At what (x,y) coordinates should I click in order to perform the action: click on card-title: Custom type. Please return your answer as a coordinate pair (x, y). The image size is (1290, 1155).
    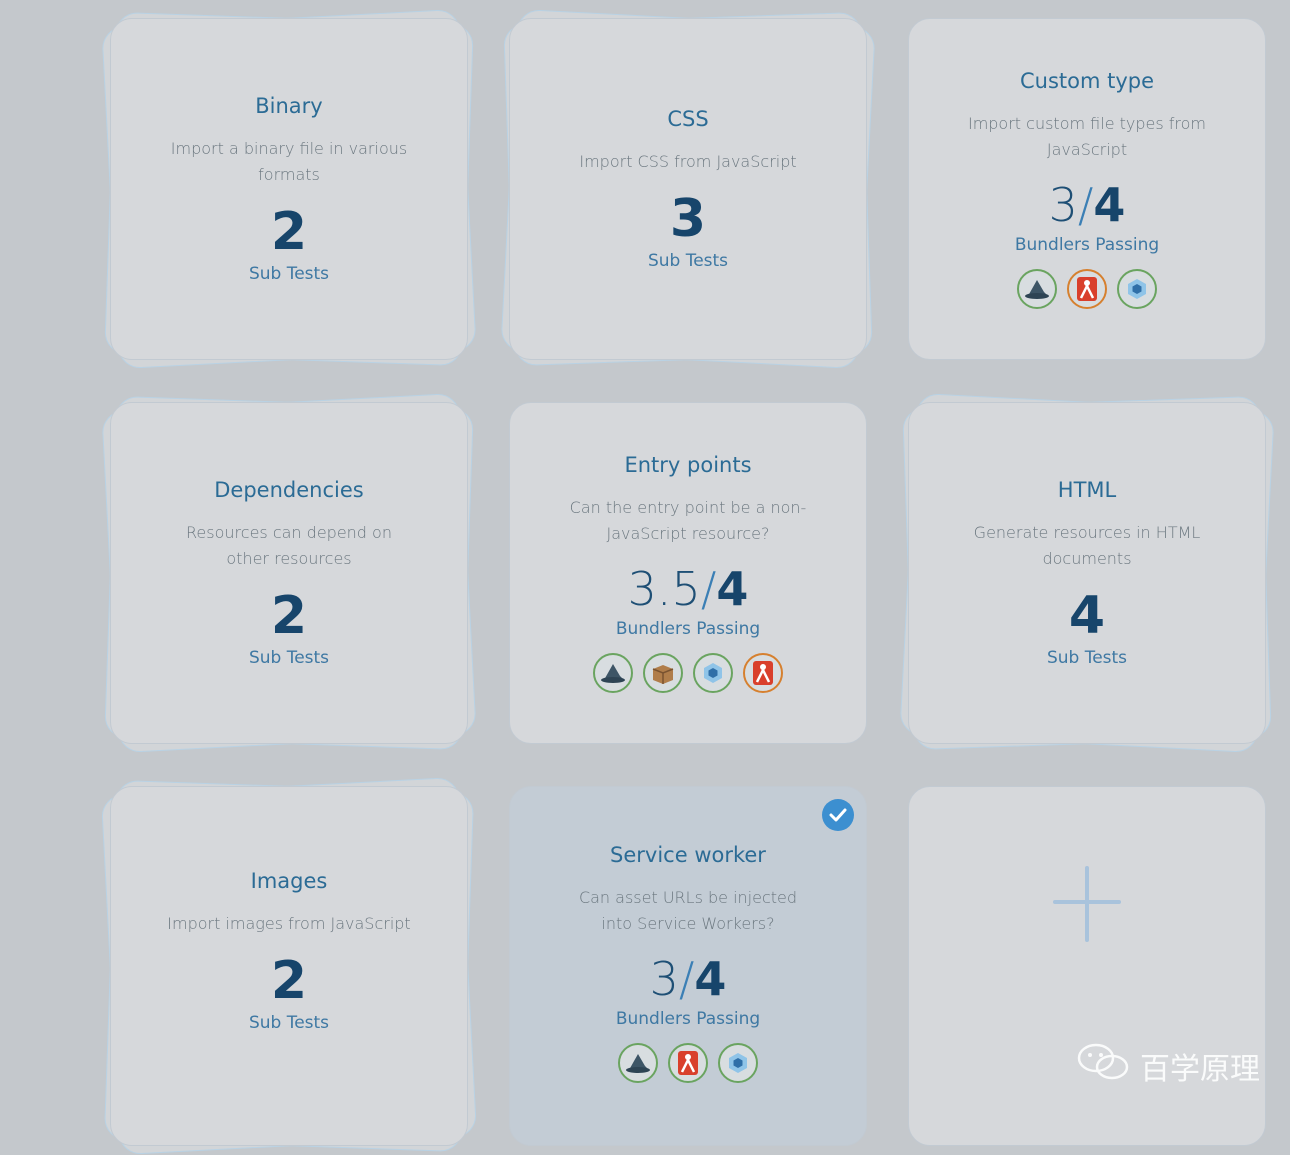
    Looking at the image, I should click on (1087, 81).